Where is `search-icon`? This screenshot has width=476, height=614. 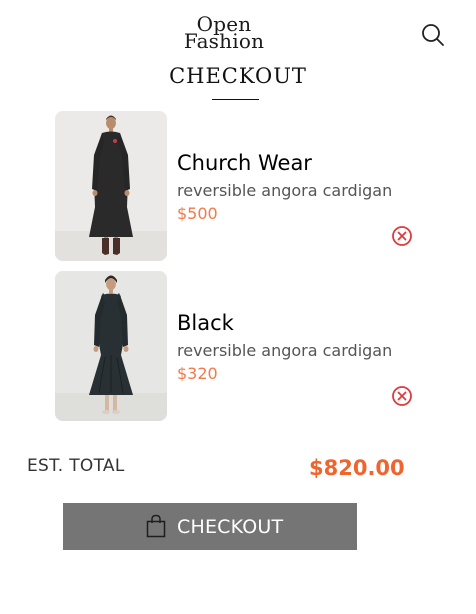
search-icon is located at coordinates (433, 35).